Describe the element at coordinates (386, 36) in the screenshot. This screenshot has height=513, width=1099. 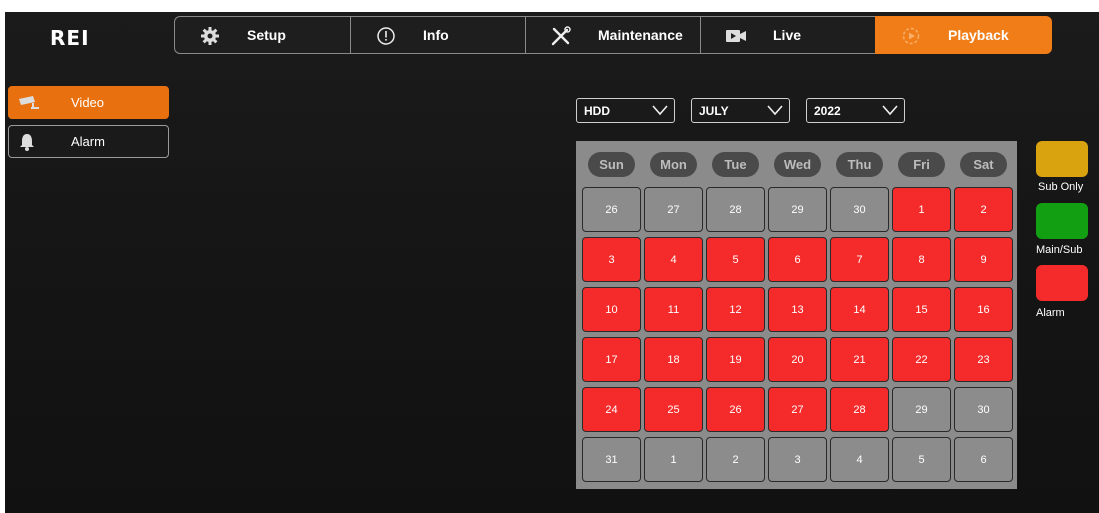
I see `info-icon` at that location.